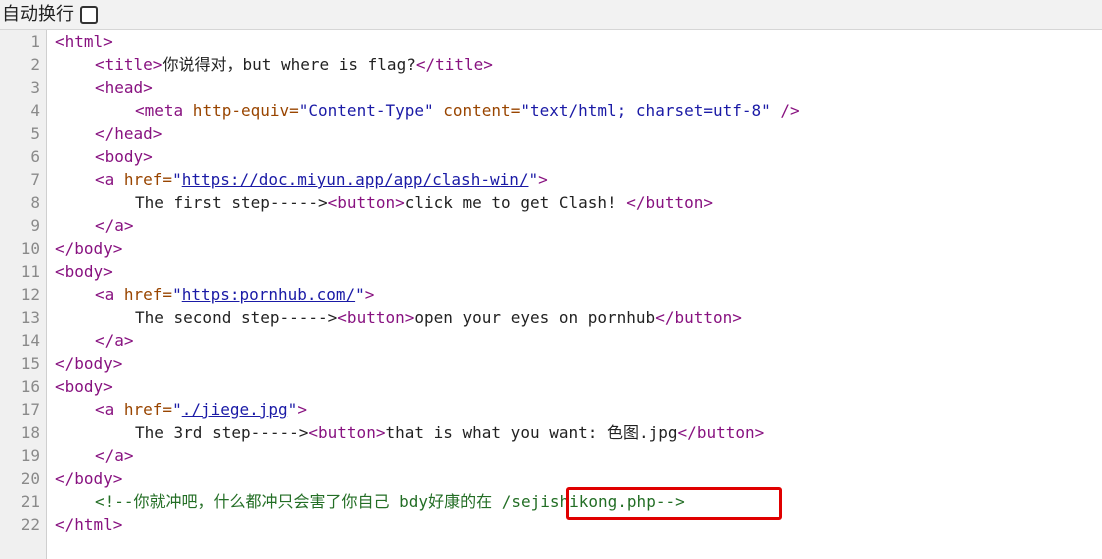 The height and width of the screenshot is (559, 1102). What do you see at coordinates (35, 110) in the screenshot?
I see `line-number: 4` at bounding box center [35, 110].